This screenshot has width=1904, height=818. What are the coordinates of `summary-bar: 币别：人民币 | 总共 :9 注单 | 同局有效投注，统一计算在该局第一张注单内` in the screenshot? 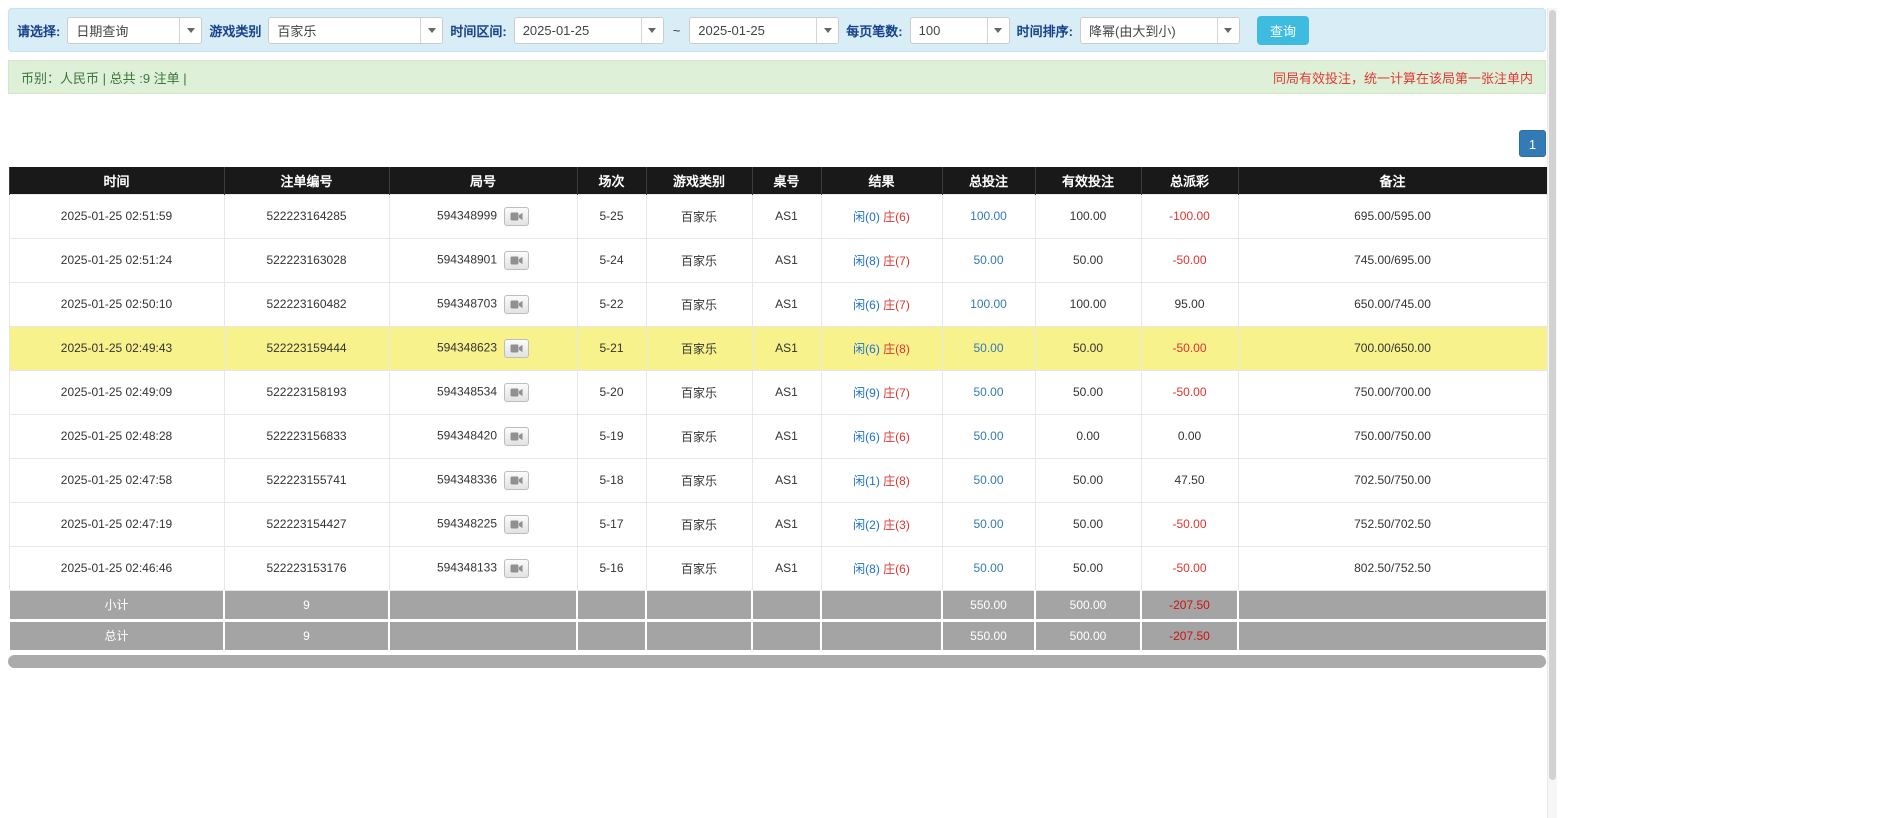 It's located at (777, 77).